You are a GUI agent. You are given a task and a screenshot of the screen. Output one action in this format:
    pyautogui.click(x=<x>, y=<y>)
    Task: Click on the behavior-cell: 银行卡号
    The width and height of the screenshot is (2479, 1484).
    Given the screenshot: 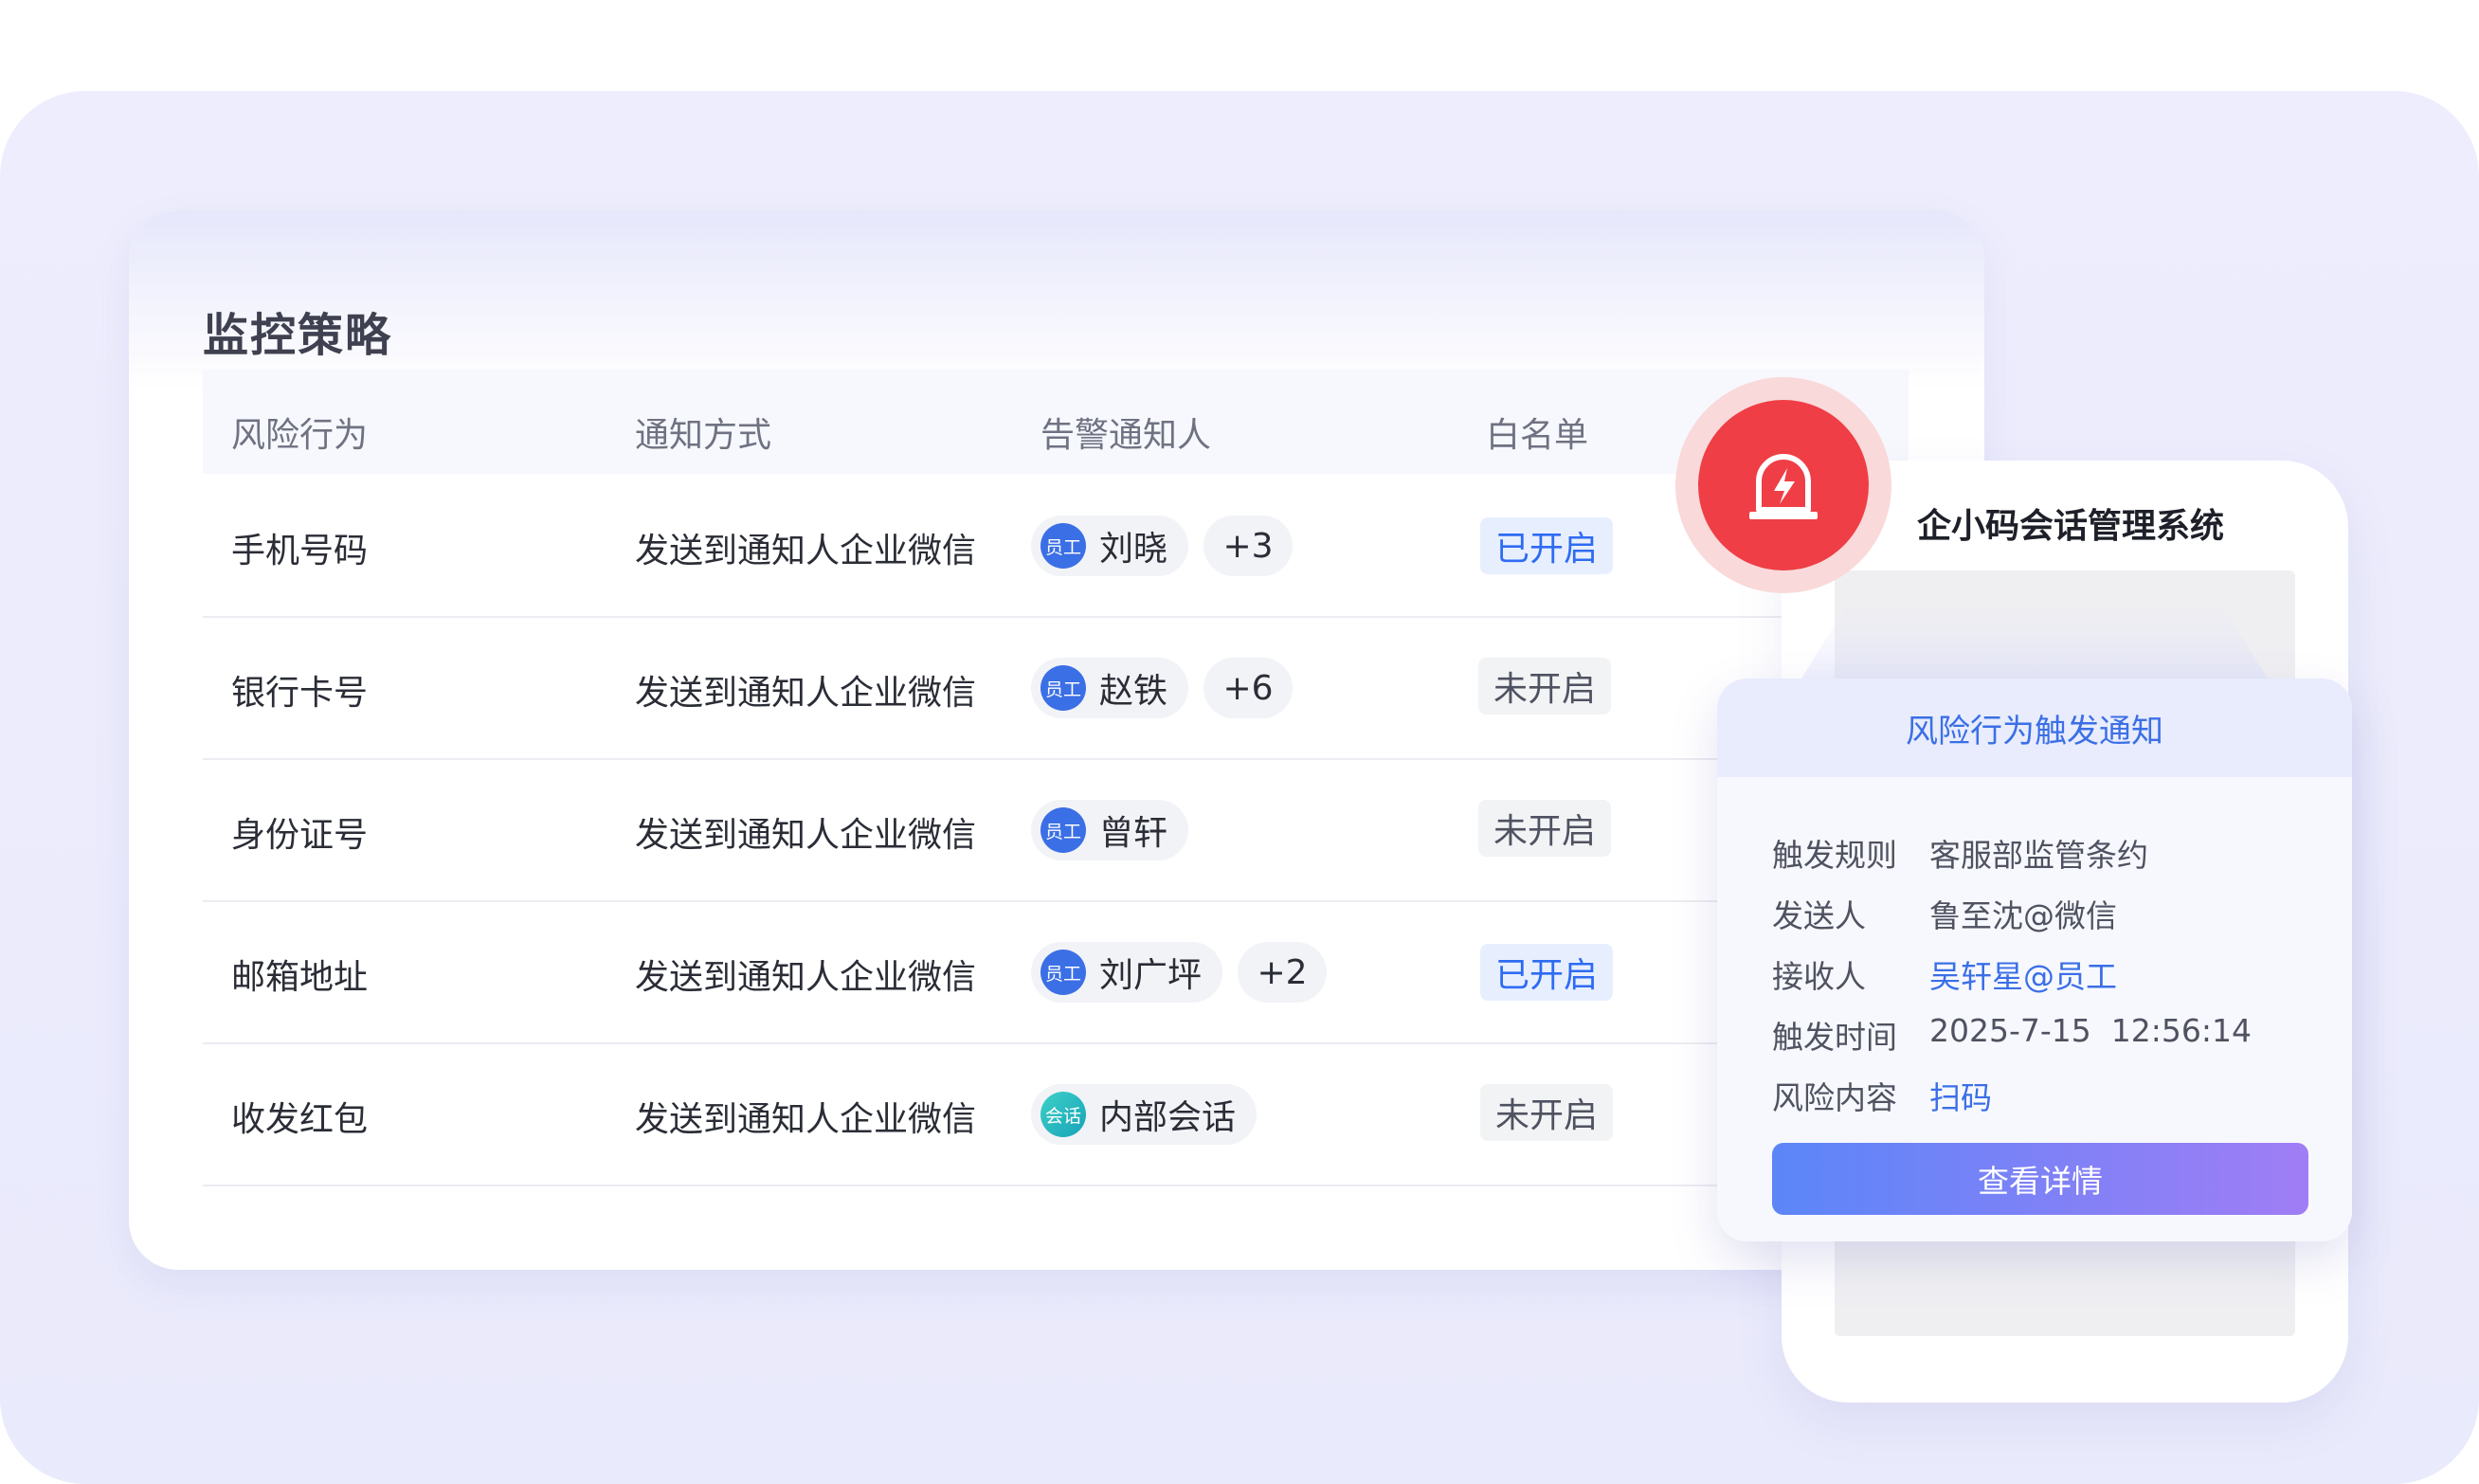 What is the action you would take?
    pyautogui.click(x=300, y=693)
    